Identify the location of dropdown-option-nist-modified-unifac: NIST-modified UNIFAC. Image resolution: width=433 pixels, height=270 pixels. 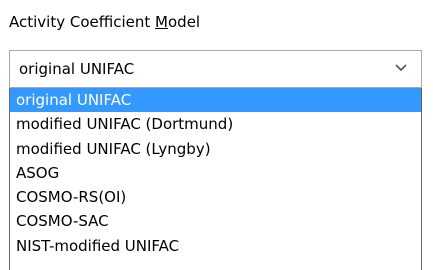
(215, 246).